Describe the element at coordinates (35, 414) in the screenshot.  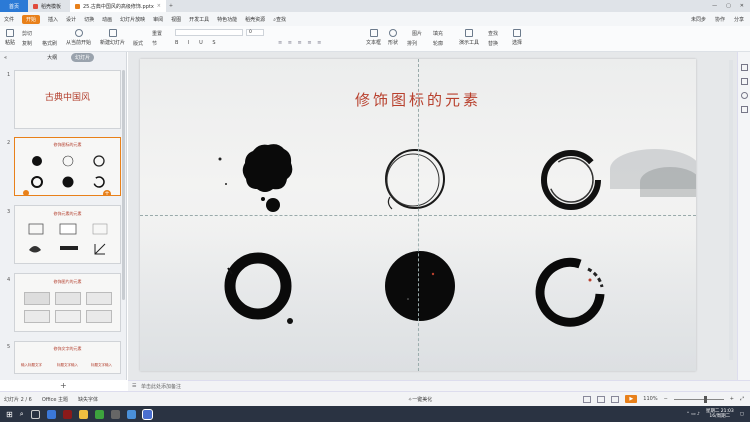
I see `task-view-icon` at that location.